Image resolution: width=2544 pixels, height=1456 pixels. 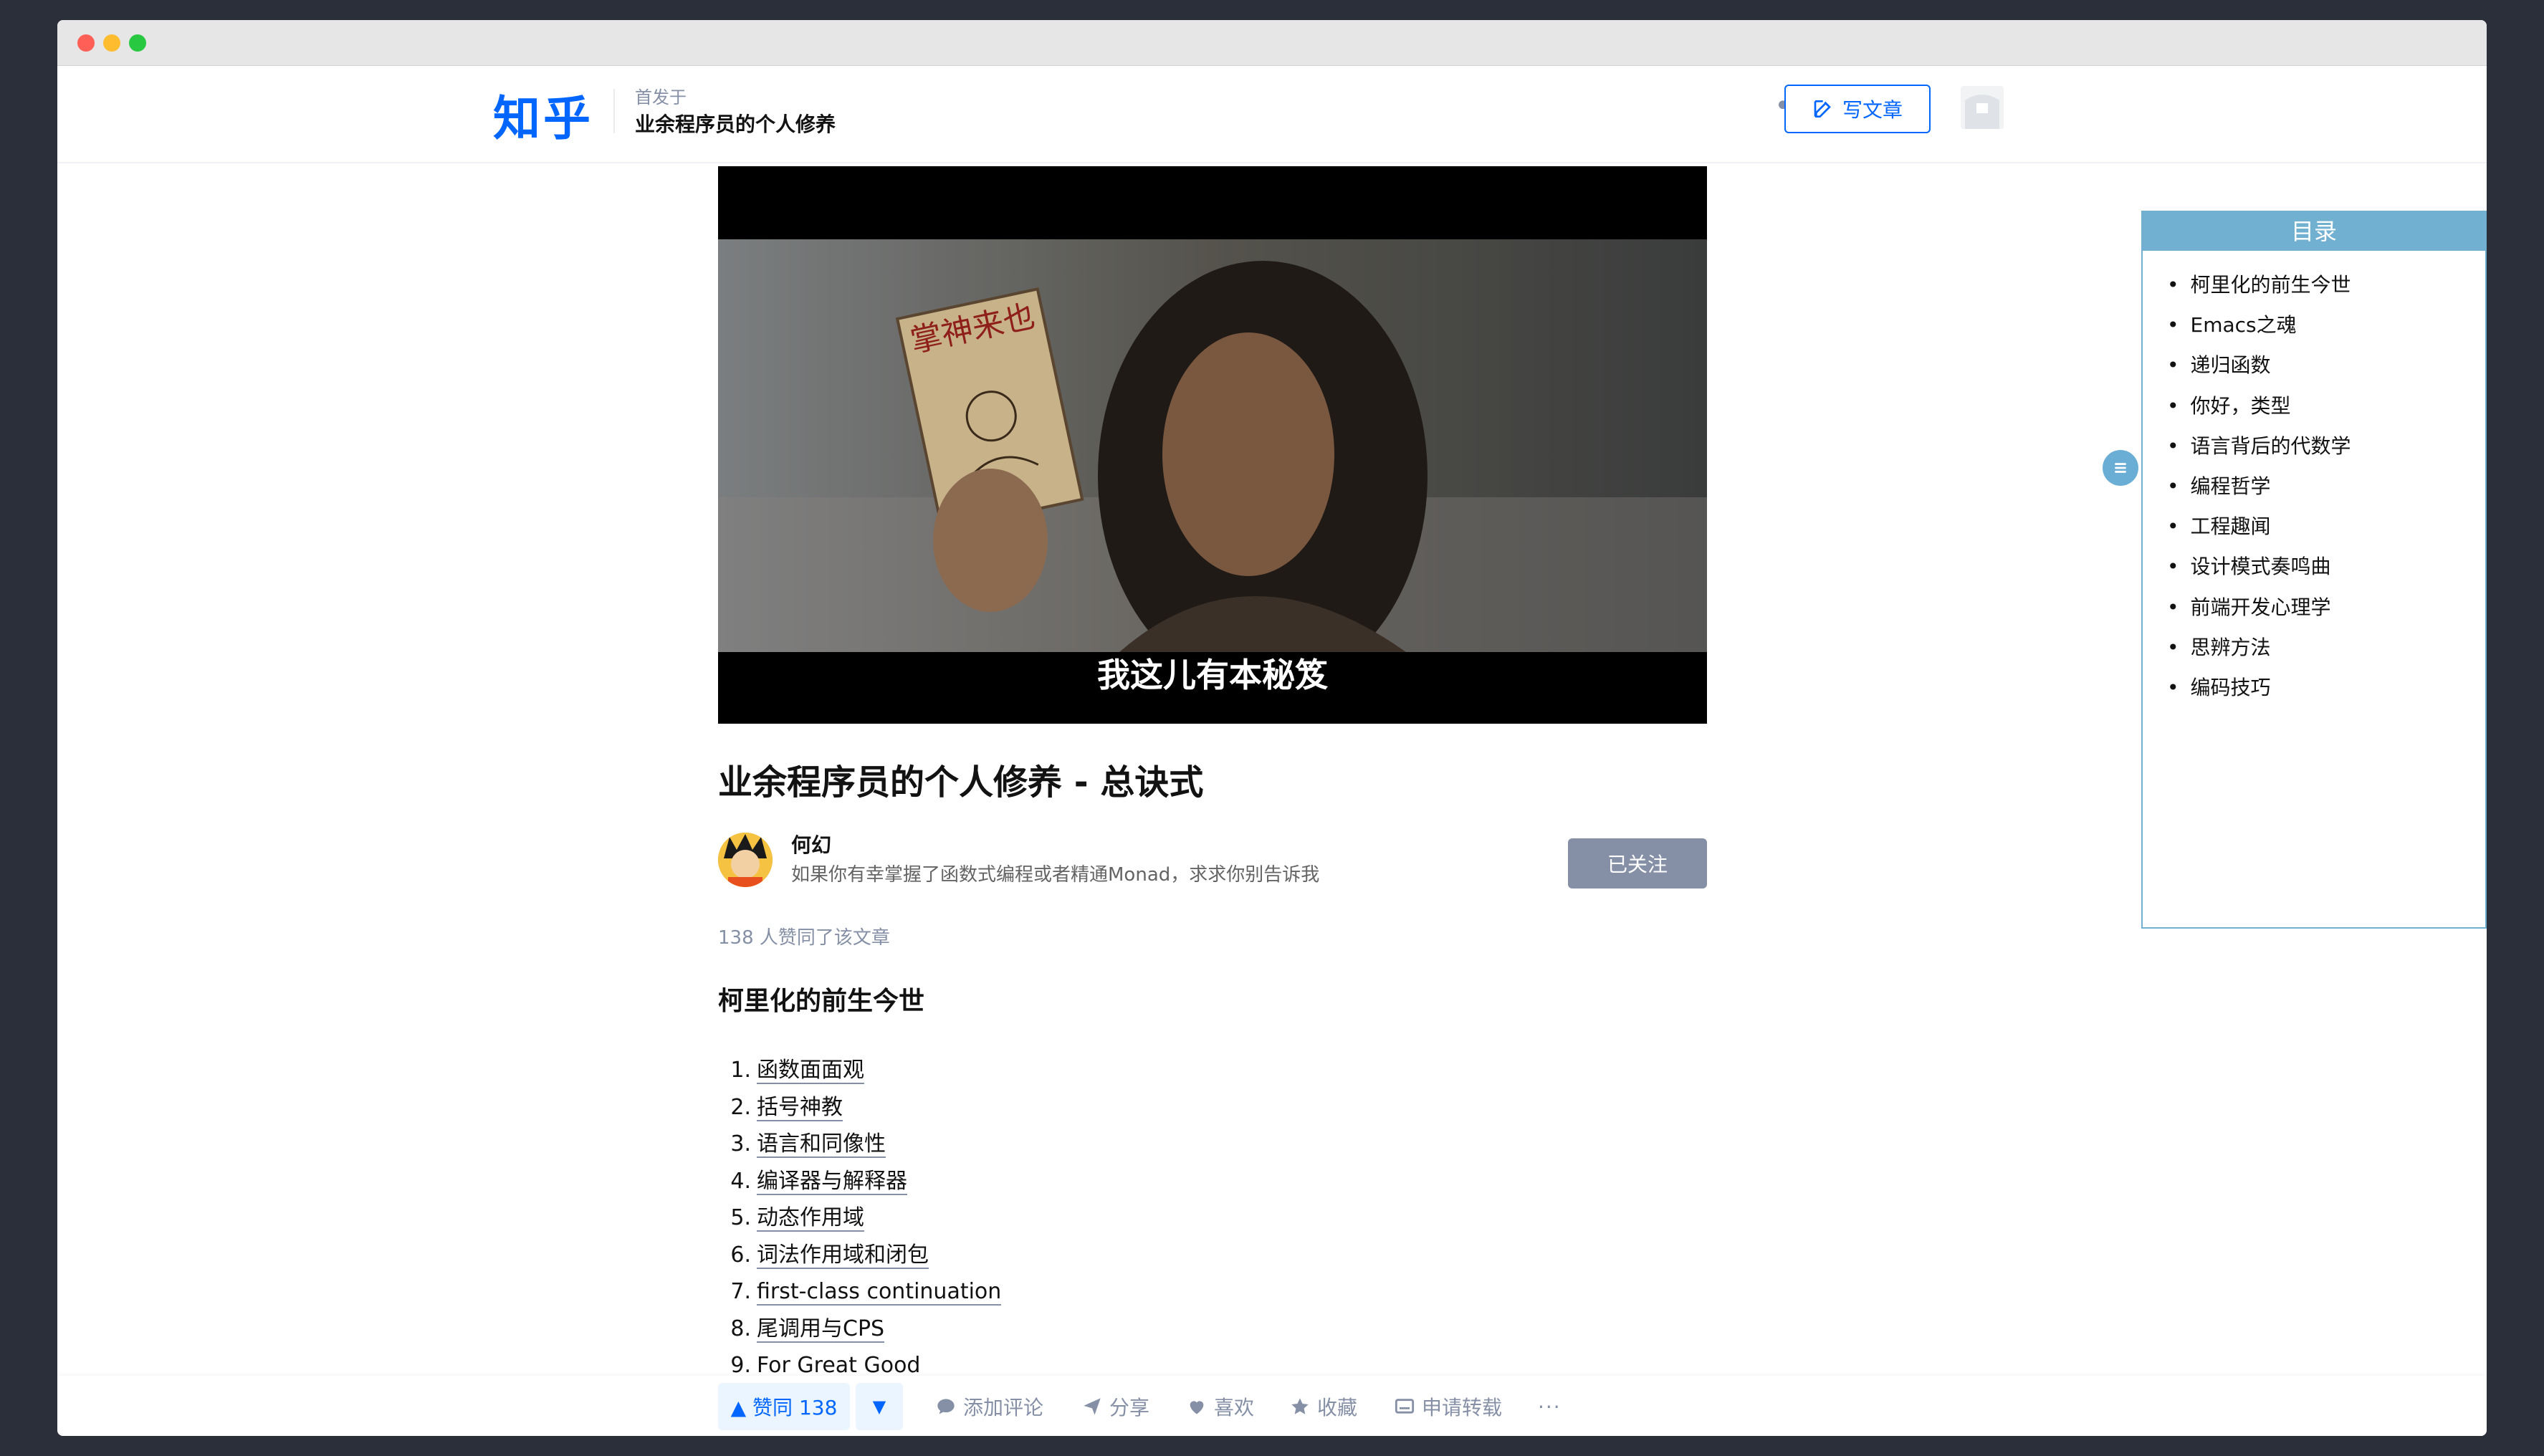 What do you see at coordinates (745, 860) in the screenshot?
I see `author-avatar` at bounding box center [745, 860].